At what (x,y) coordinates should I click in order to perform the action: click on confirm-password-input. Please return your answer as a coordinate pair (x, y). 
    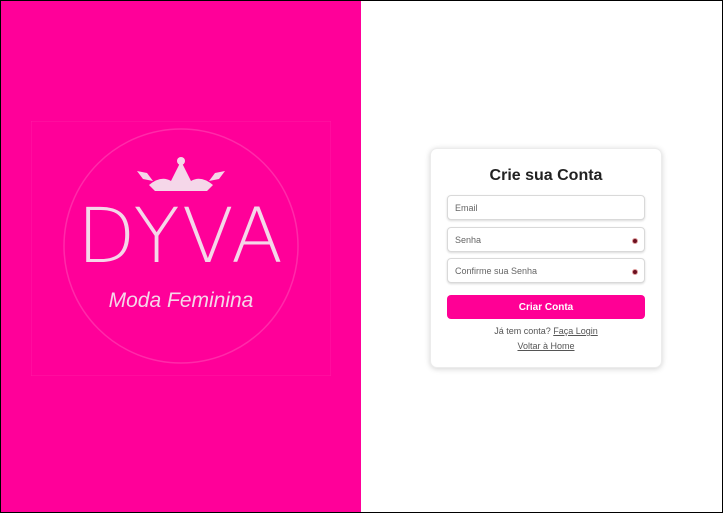
    Looking at the image, I should click on (546, 270).